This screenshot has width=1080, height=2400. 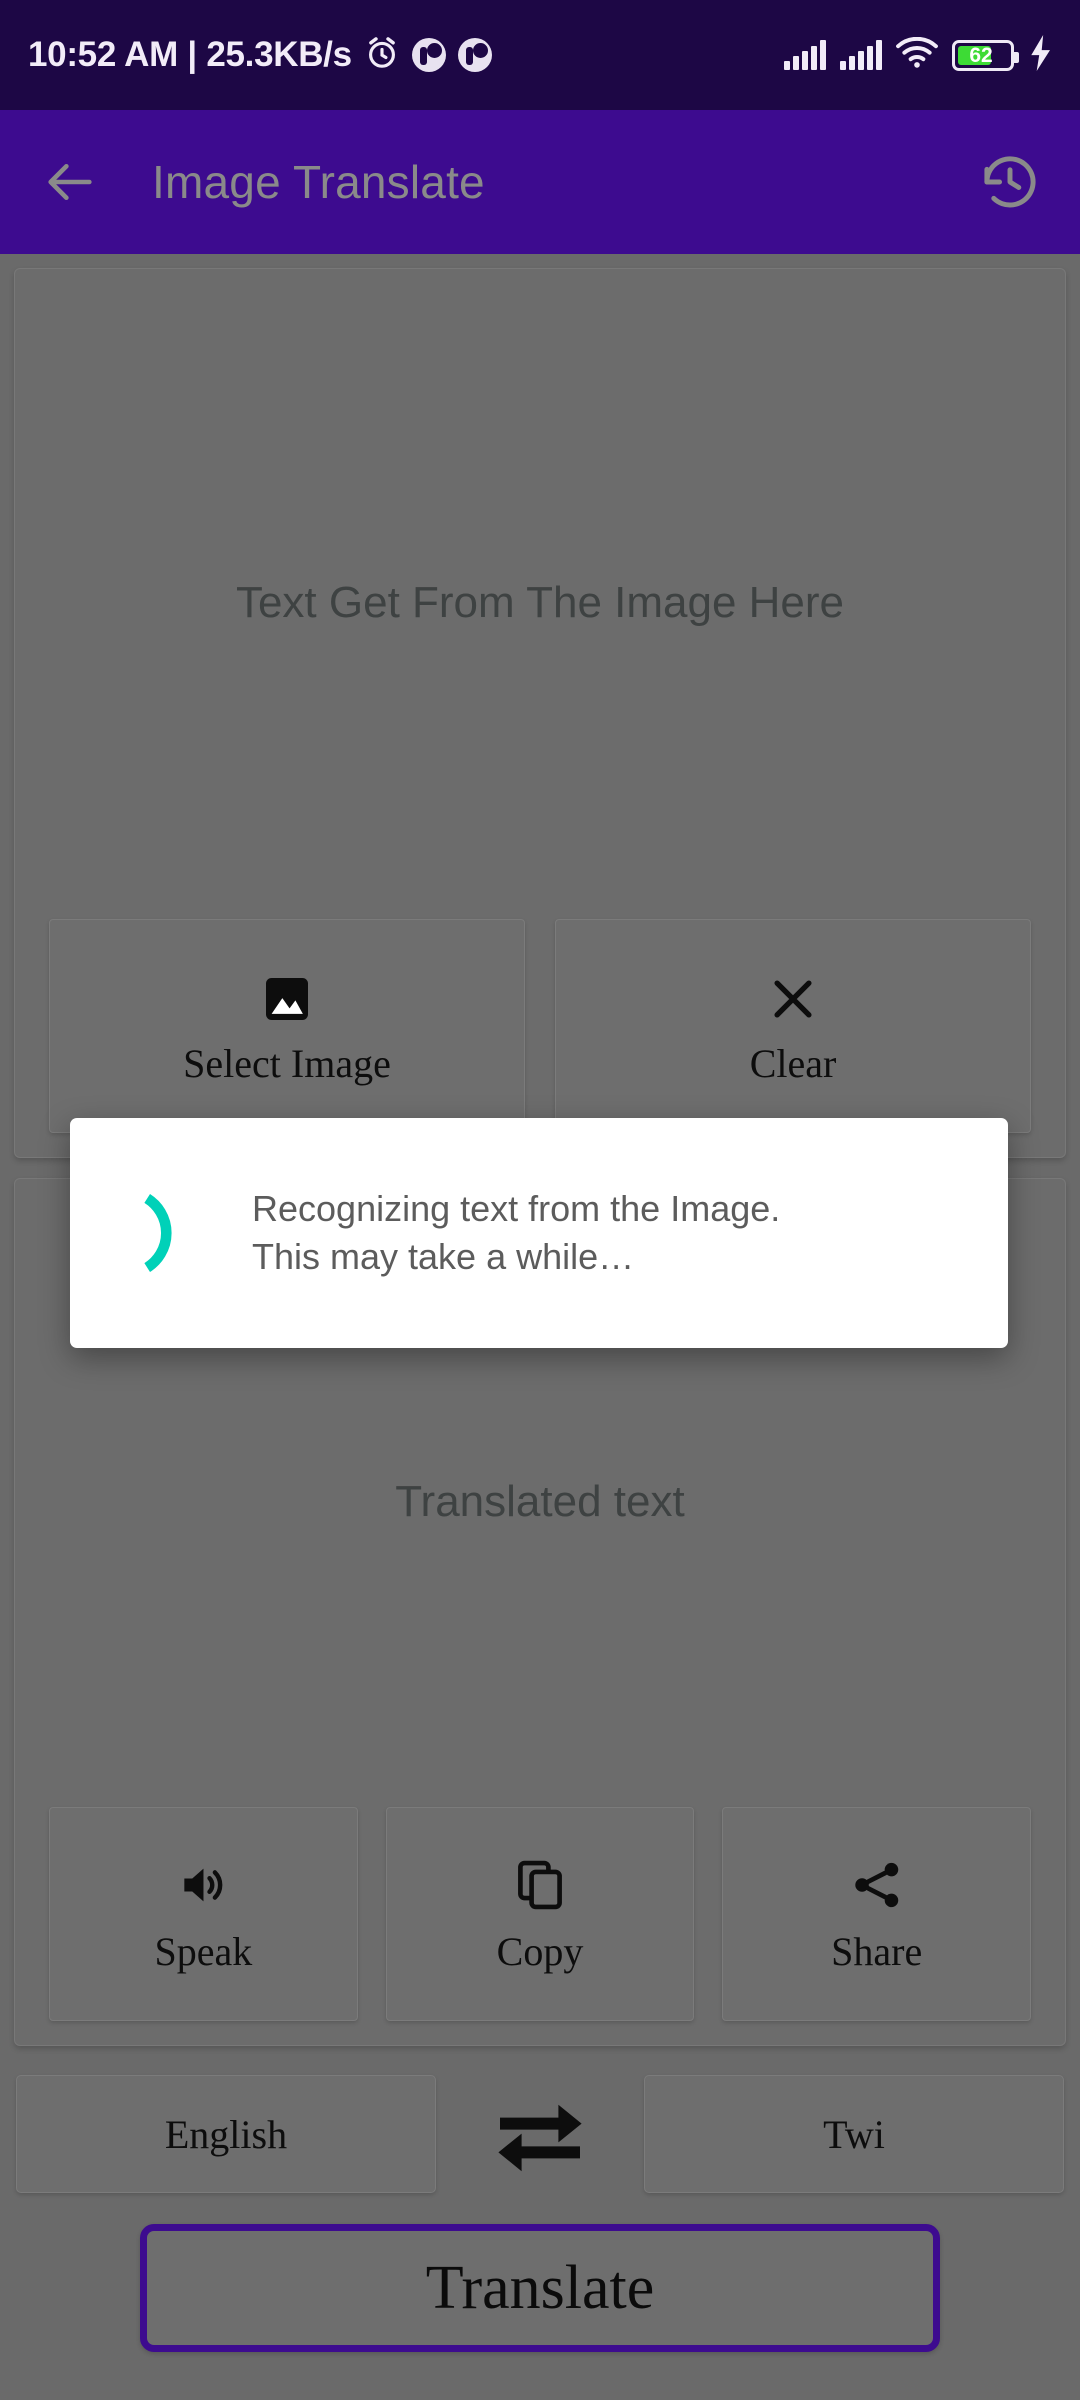 I want to click on status-bar: 10:52 AM | 25.3KB/s 62, so click(x=540, y=55).